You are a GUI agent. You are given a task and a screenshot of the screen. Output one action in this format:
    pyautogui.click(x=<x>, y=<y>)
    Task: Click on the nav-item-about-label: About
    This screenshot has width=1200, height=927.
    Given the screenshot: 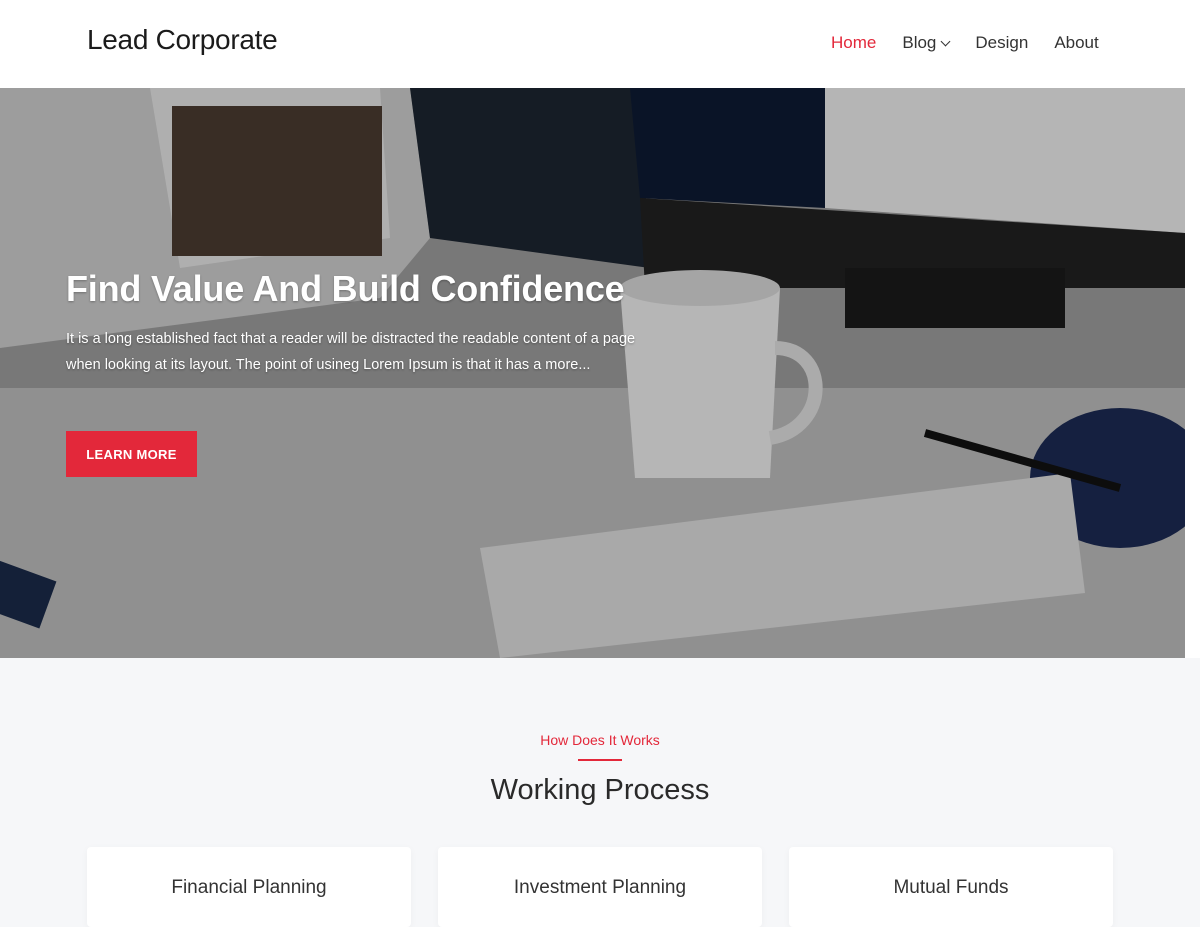 What is the action you would take?
    pyautogui.click(x=1076, y=42)
    